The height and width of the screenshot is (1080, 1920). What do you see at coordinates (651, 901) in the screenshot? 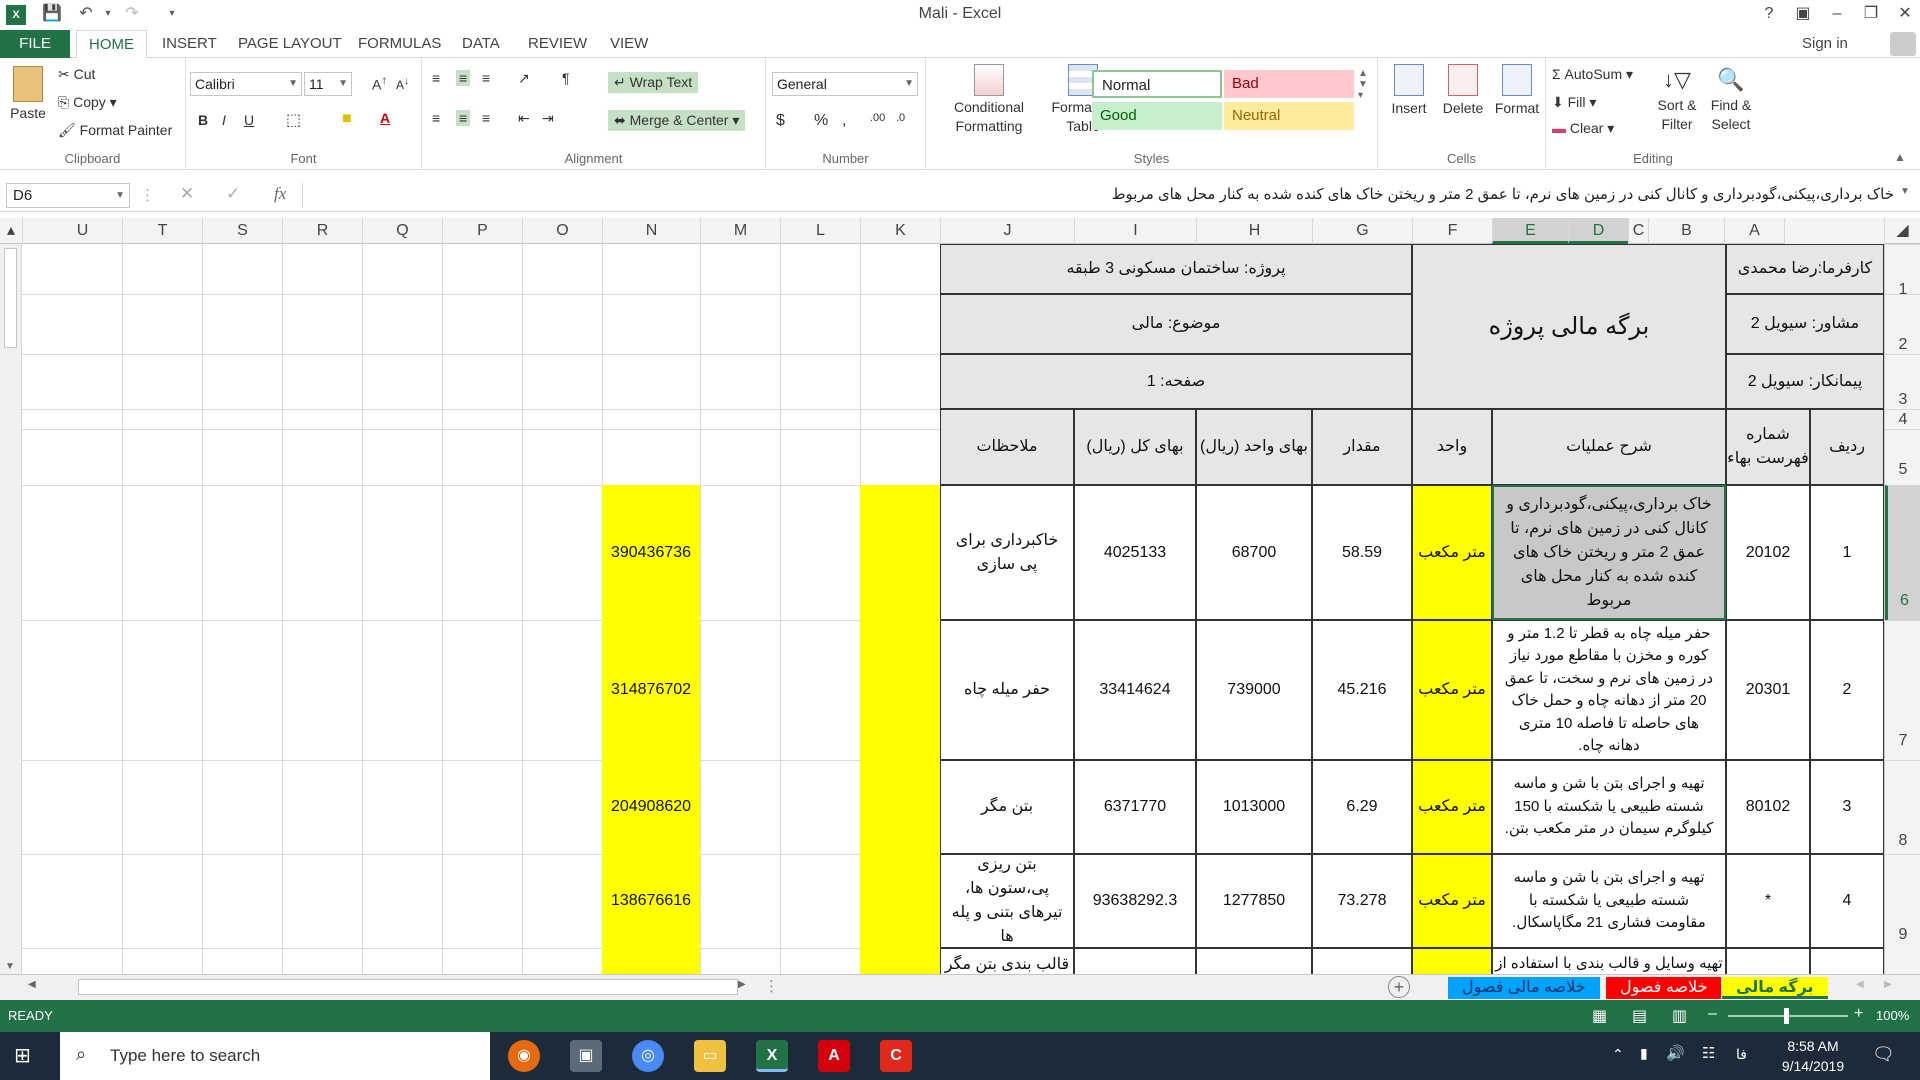
I see `cell-n9: 138676616` at bounding box center [651, 901].